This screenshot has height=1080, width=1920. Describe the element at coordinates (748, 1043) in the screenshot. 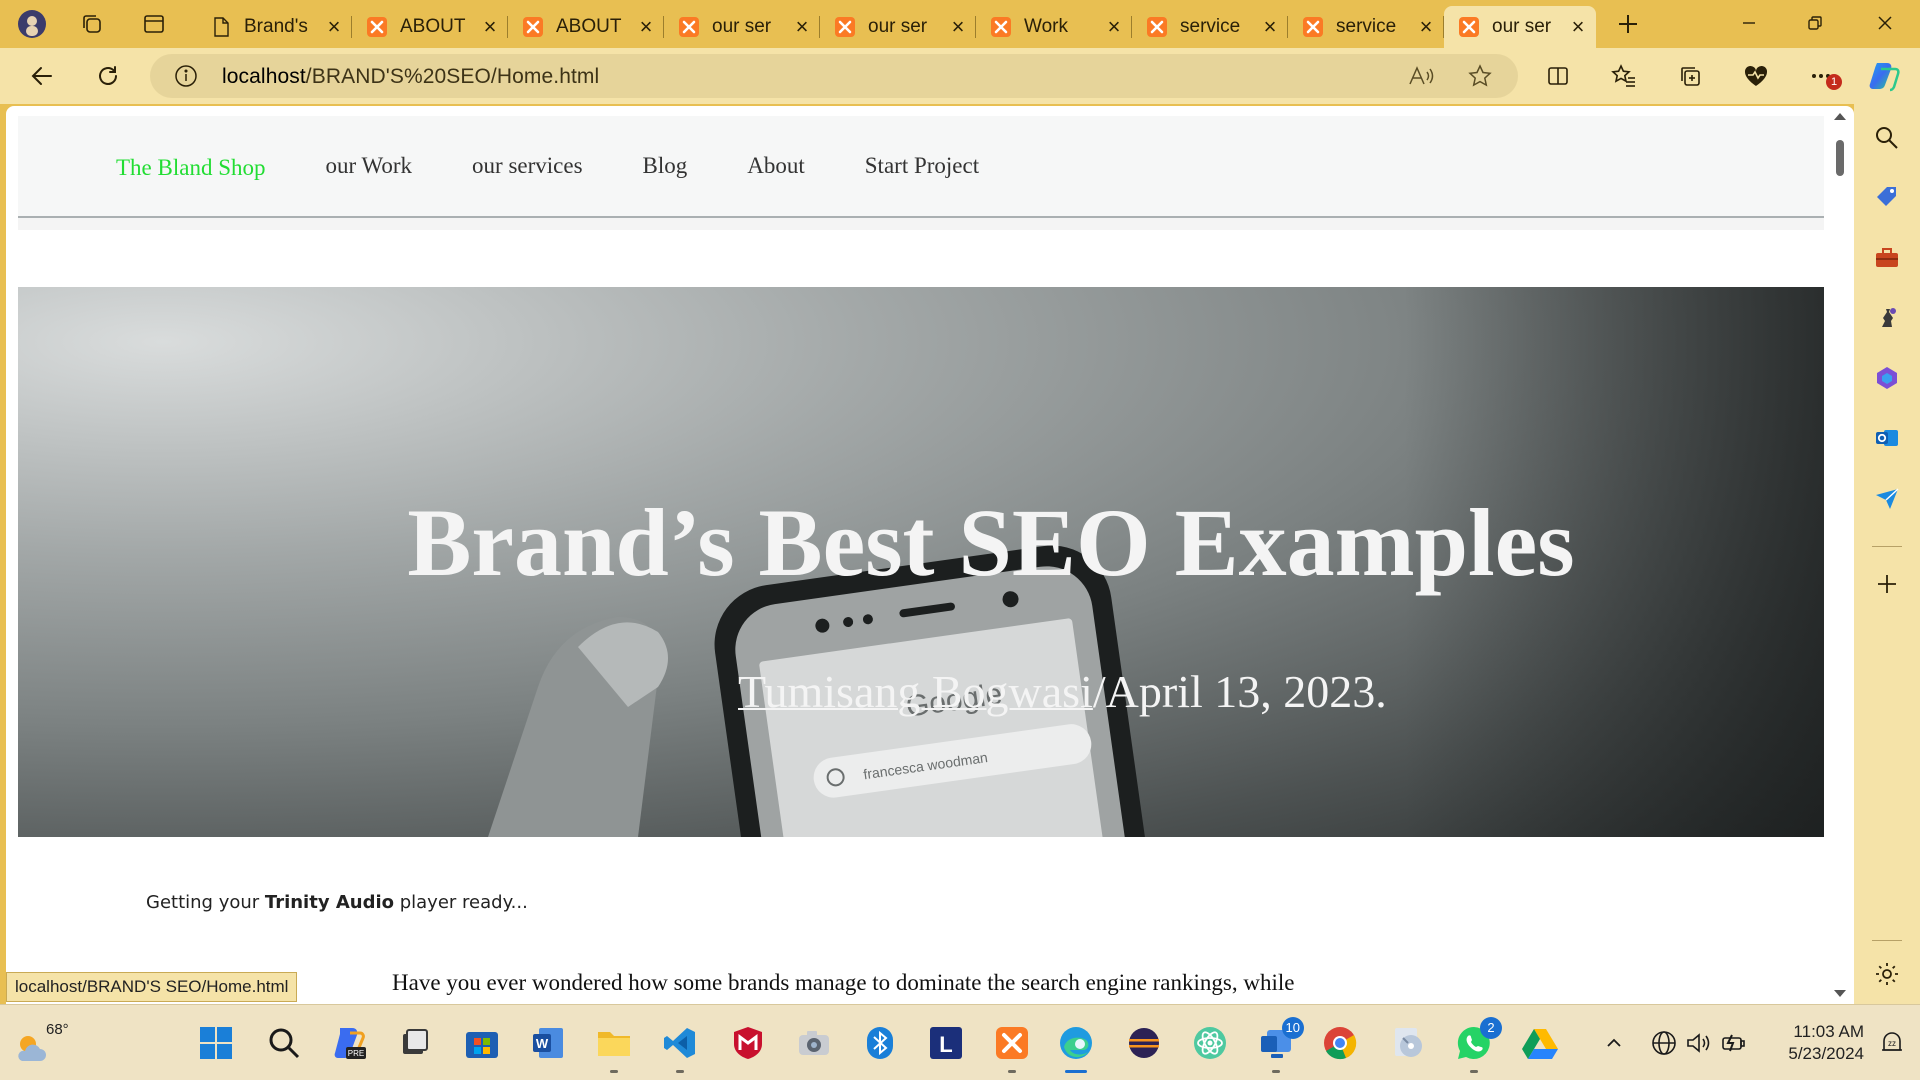

I see `mcafee-icon` at that location.